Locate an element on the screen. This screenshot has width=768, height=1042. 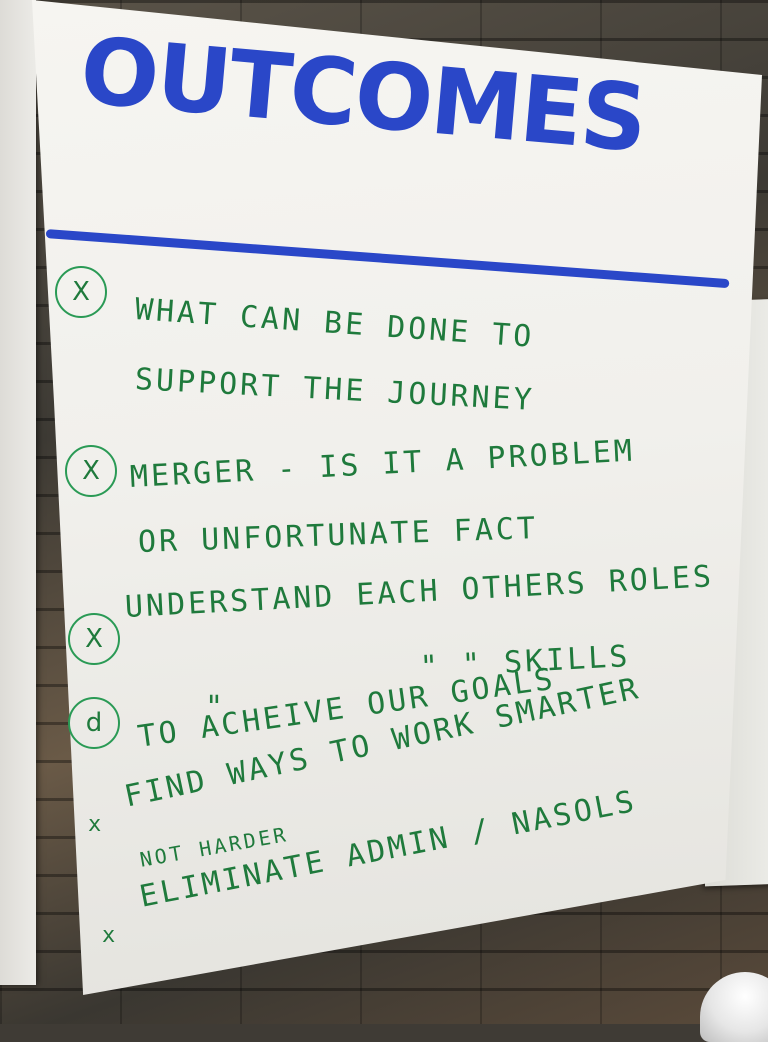
item-2-bullet: X is located at coordinates (91, 471).